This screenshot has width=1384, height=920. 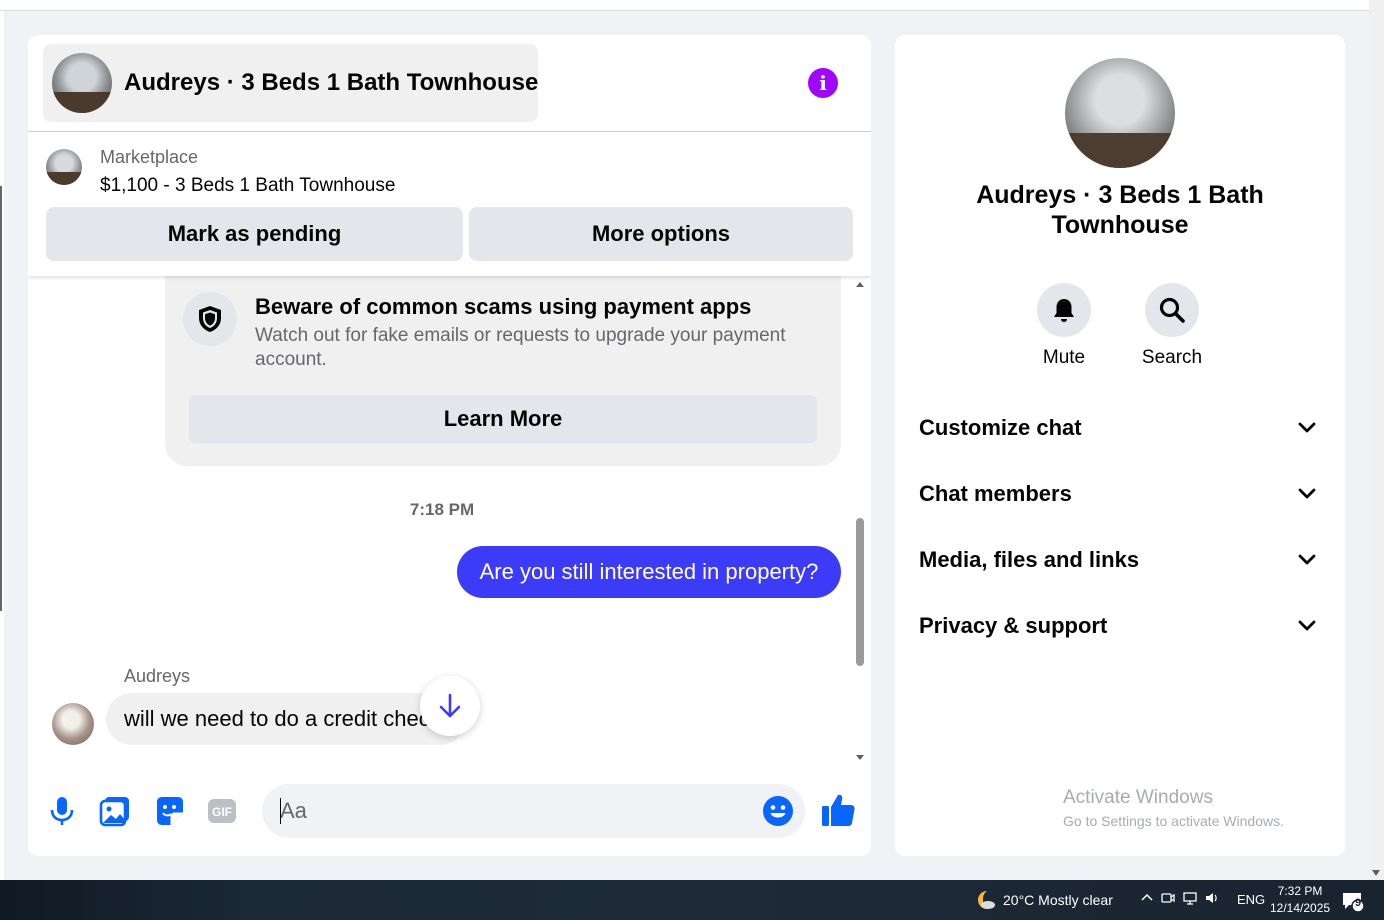 I want to click on section-label: Customize chat, so click(x=1000, y=427).